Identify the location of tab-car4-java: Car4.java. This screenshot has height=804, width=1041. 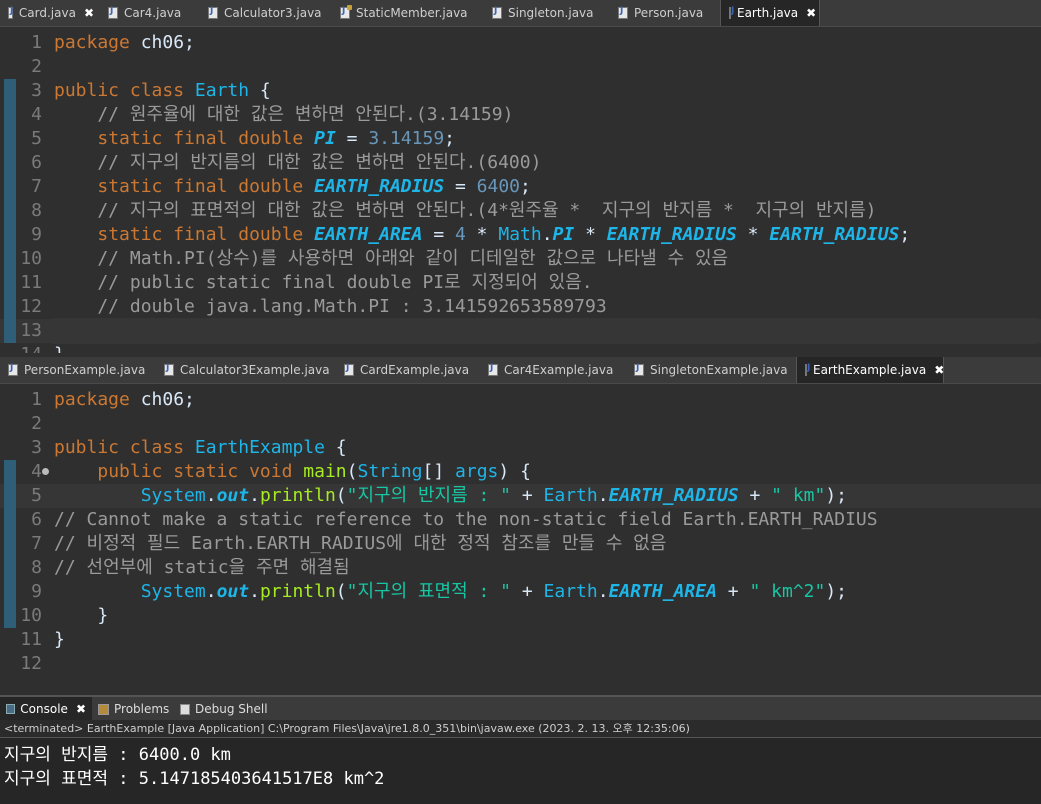
(140, 13).